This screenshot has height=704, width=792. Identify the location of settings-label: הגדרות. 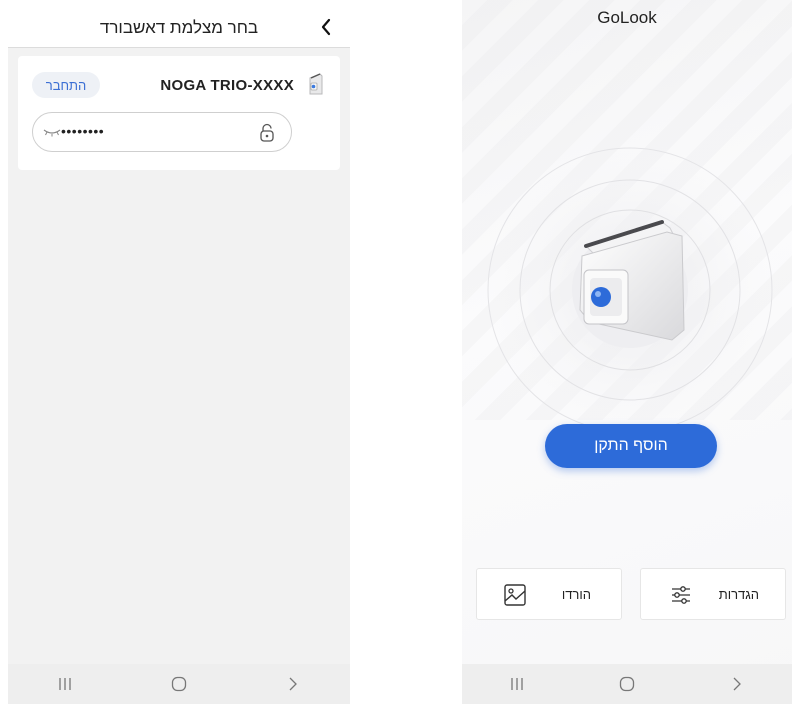
(738, 594).